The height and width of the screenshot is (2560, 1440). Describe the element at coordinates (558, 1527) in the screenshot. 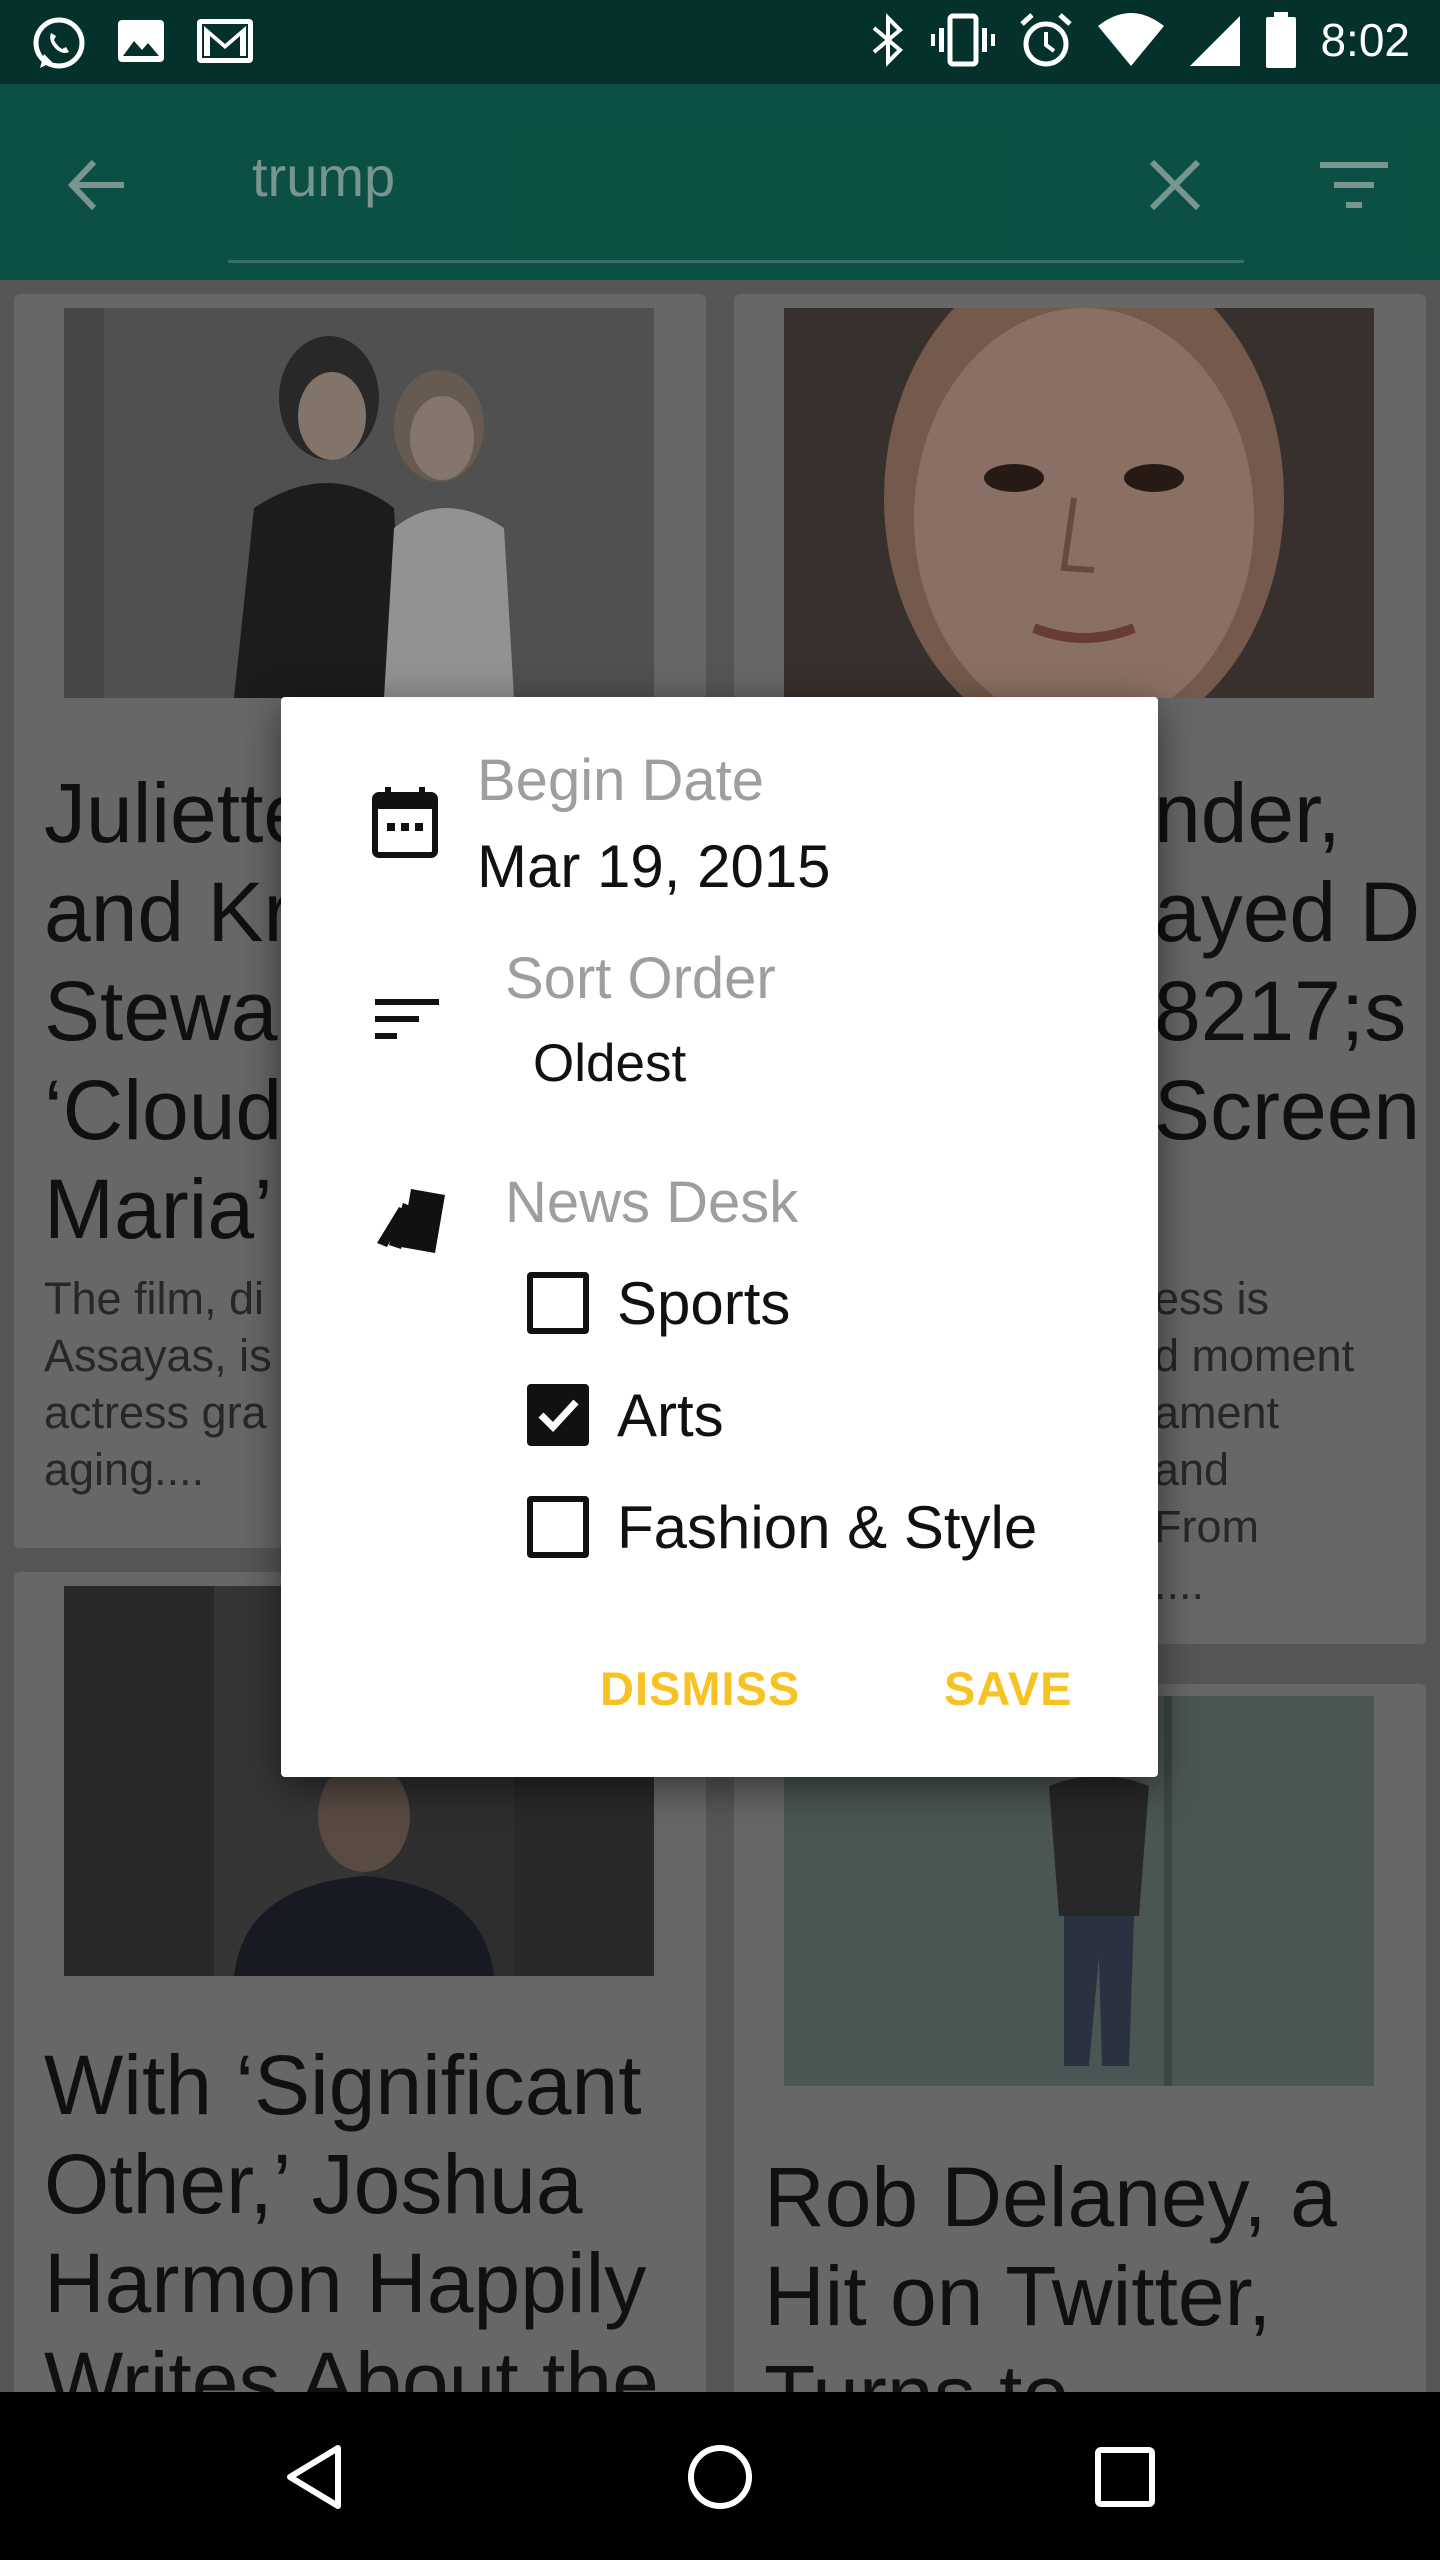

I see `checkbox-fashion-style` at that location.